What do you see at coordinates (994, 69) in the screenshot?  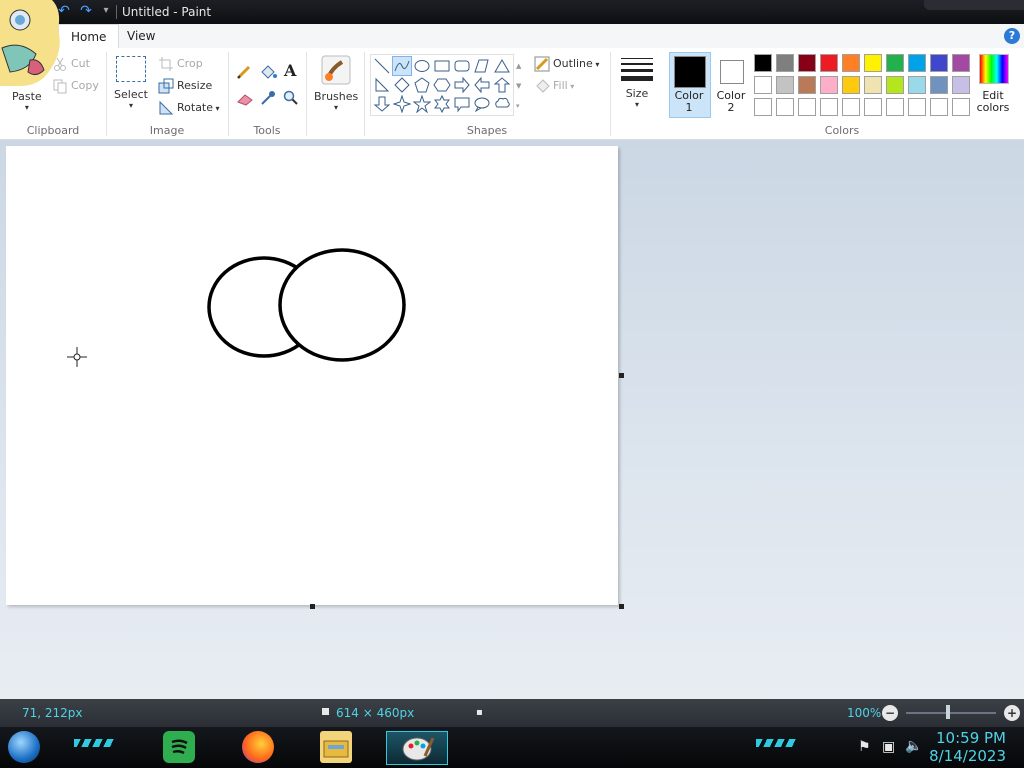 I see `edit-colors-icon` at bounding box center [994, 69].